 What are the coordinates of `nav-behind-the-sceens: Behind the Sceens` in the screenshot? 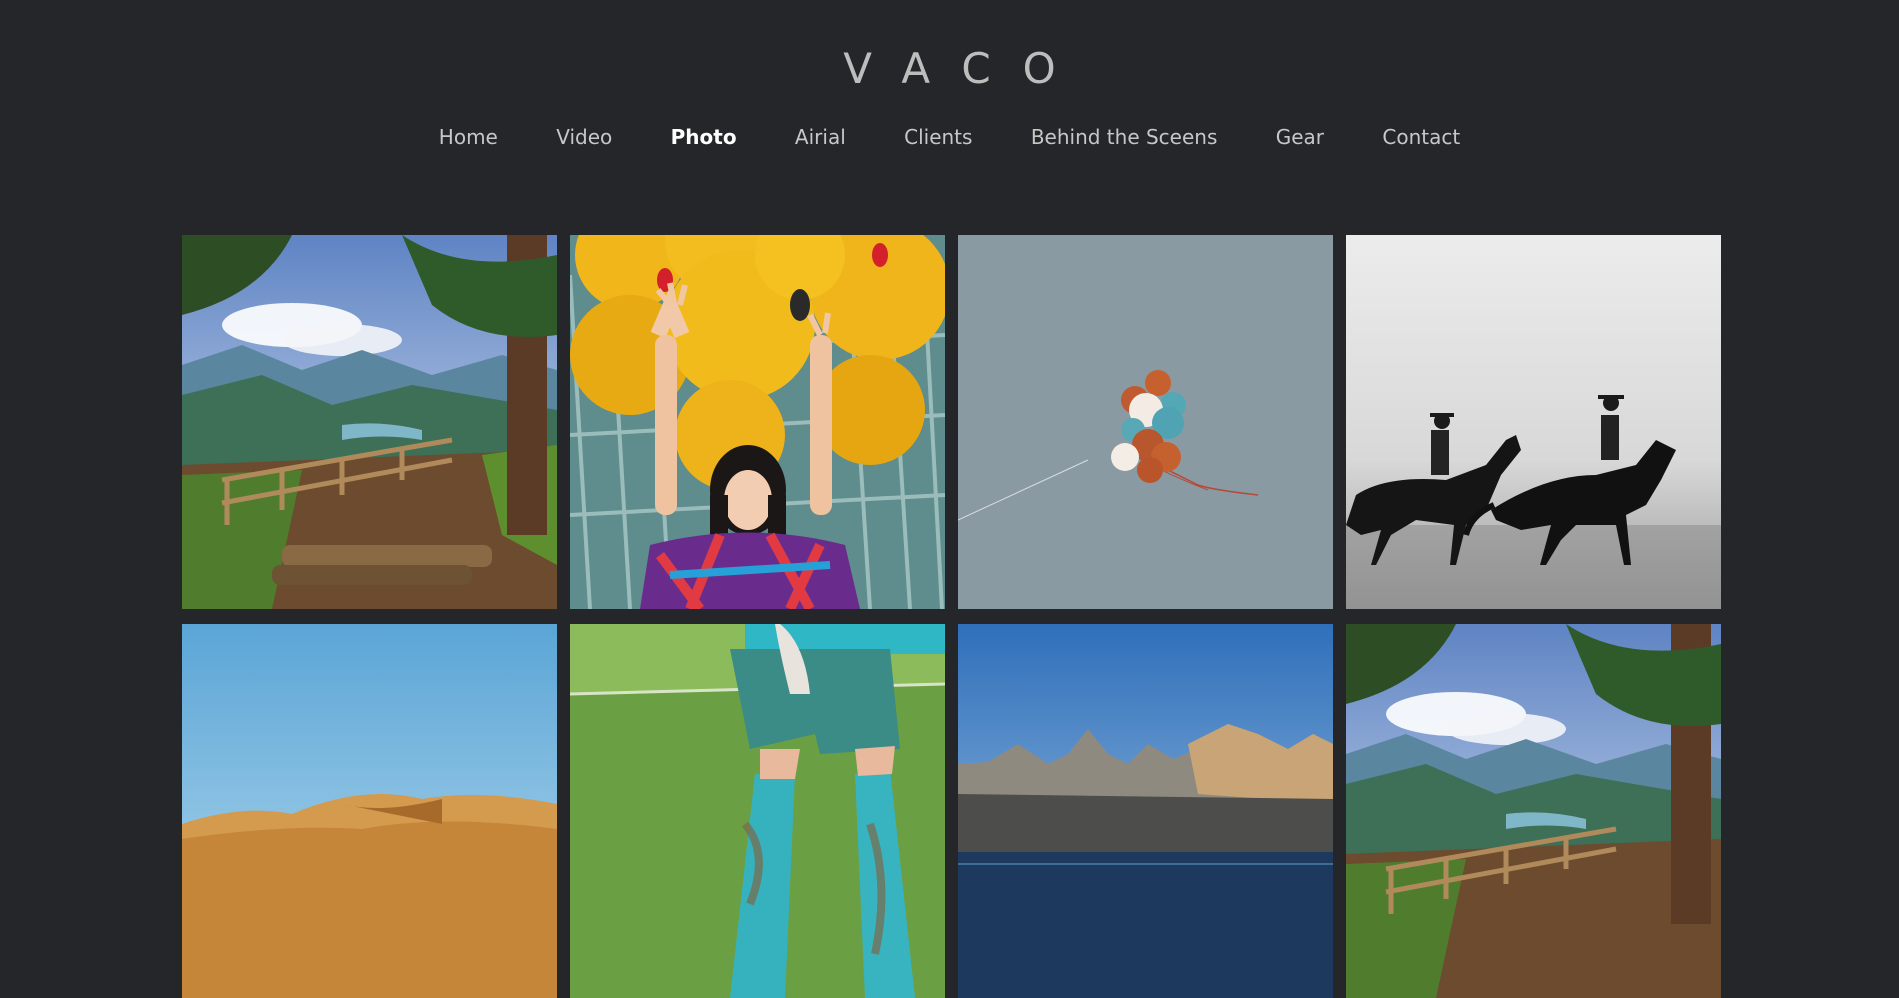 It's located at (1124, 137).